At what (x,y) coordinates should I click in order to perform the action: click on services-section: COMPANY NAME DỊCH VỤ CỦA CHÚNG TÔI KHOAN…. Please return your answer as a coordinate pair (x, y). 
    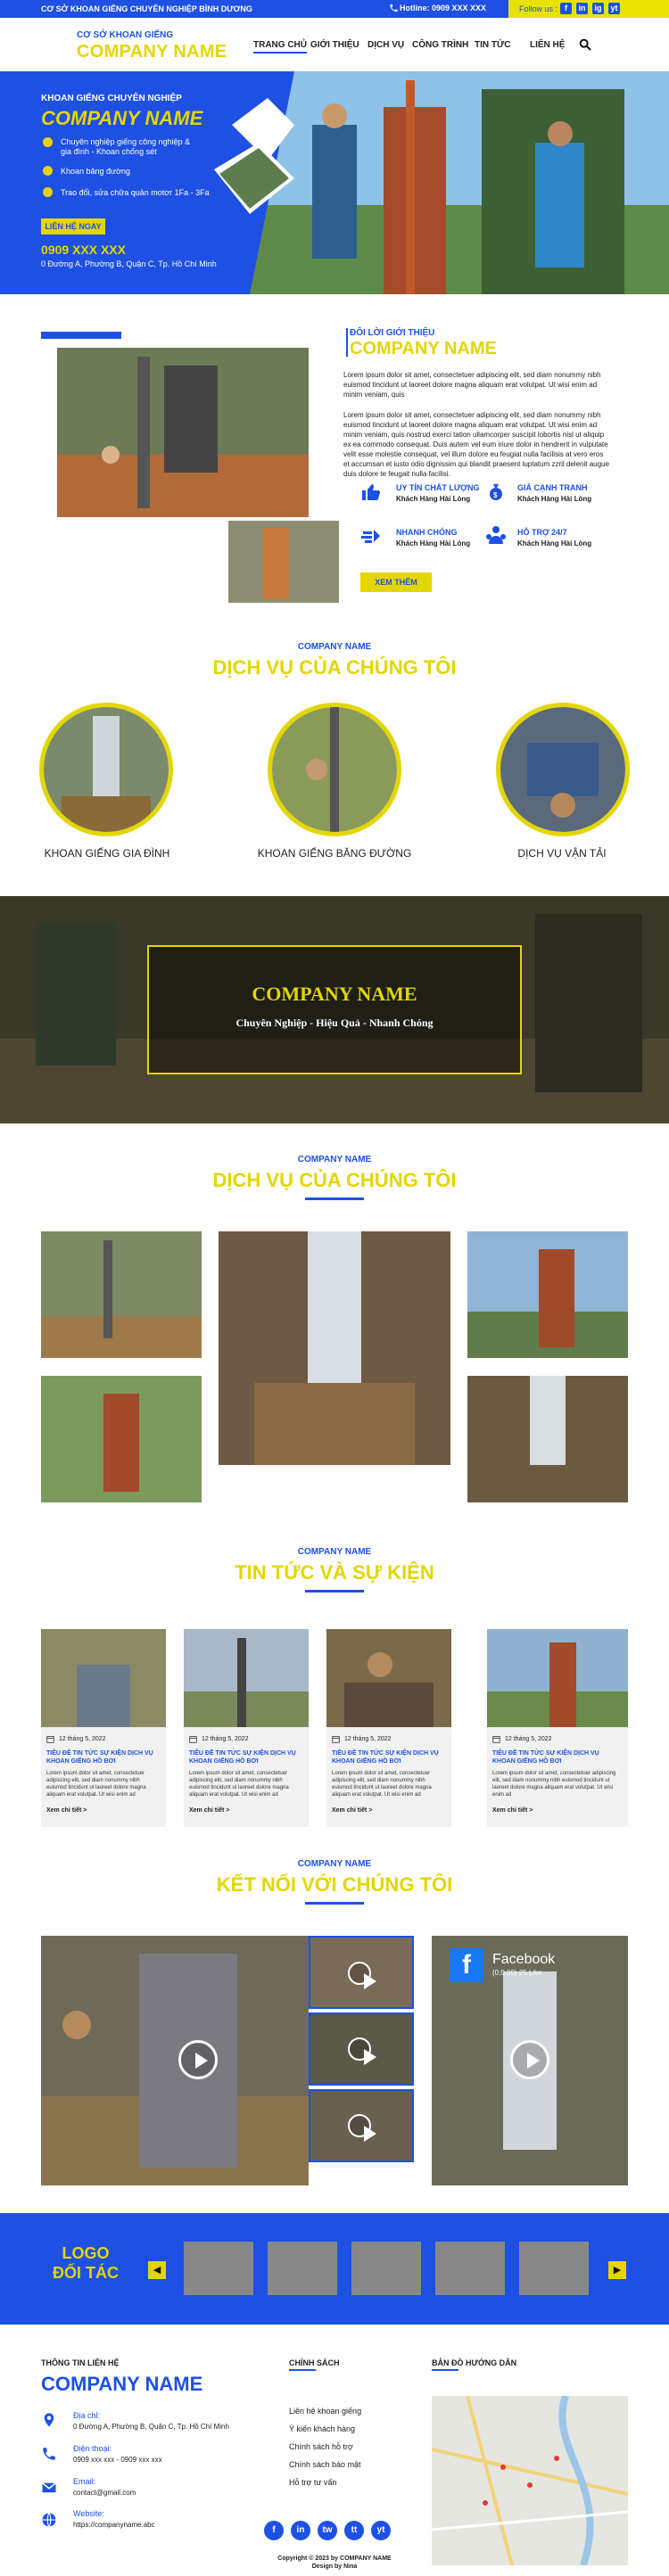
    Looking at the image, I should click on (334, 762).